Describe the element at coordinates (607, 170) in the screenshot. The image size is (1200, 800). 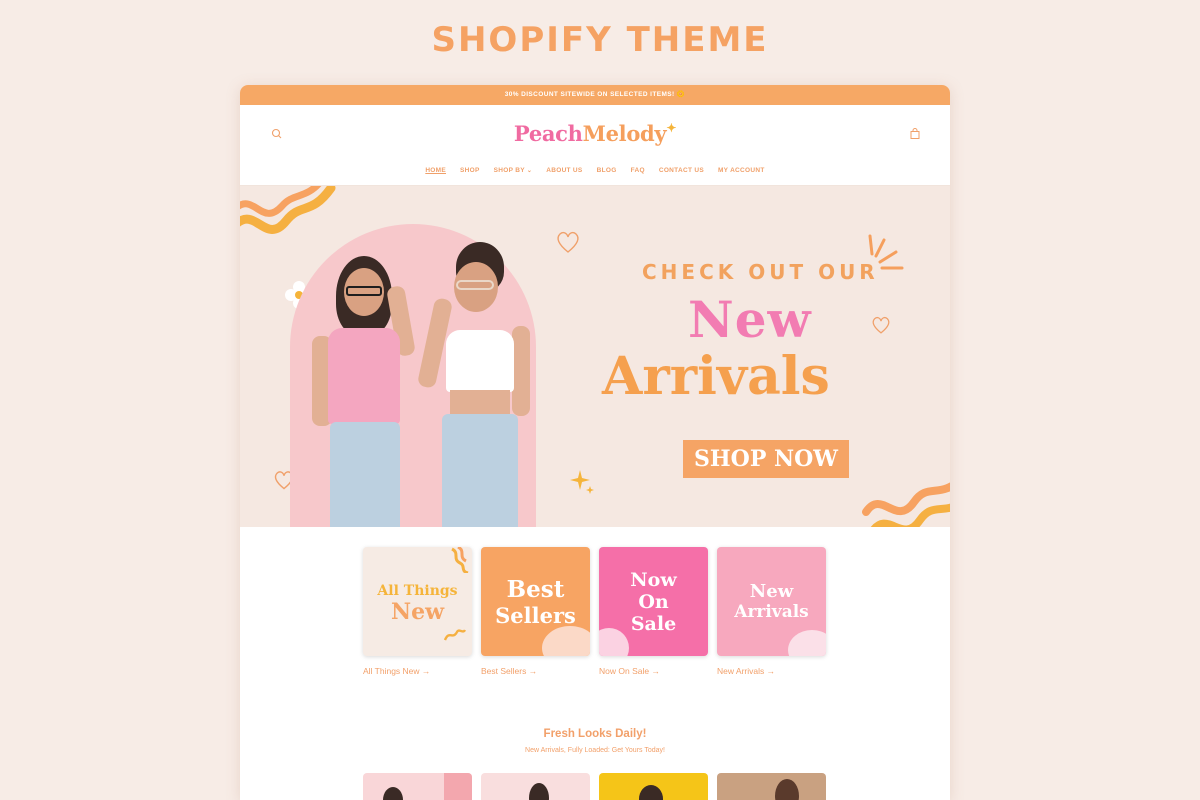
I see `nav-blog: BLOG` at that location.